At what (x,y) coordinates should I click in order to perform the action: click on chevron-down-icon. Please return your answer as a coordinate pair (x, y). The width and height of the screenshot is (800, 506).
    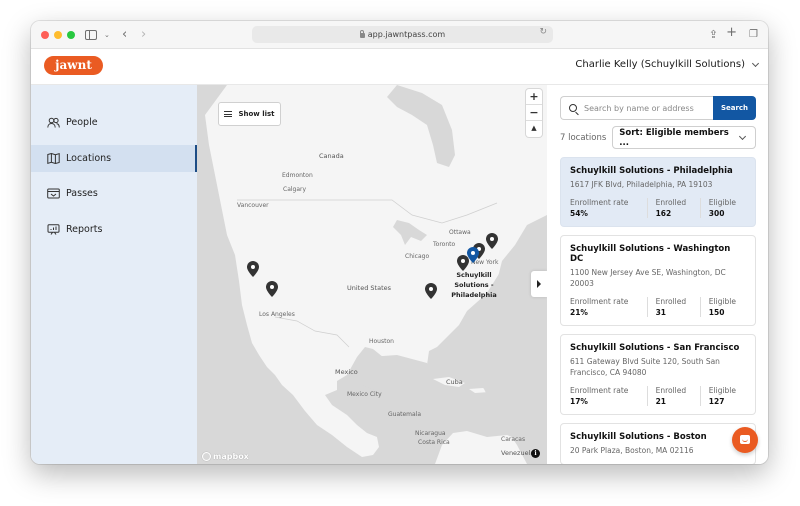
    Looking at the image, I should click on (743, 136).